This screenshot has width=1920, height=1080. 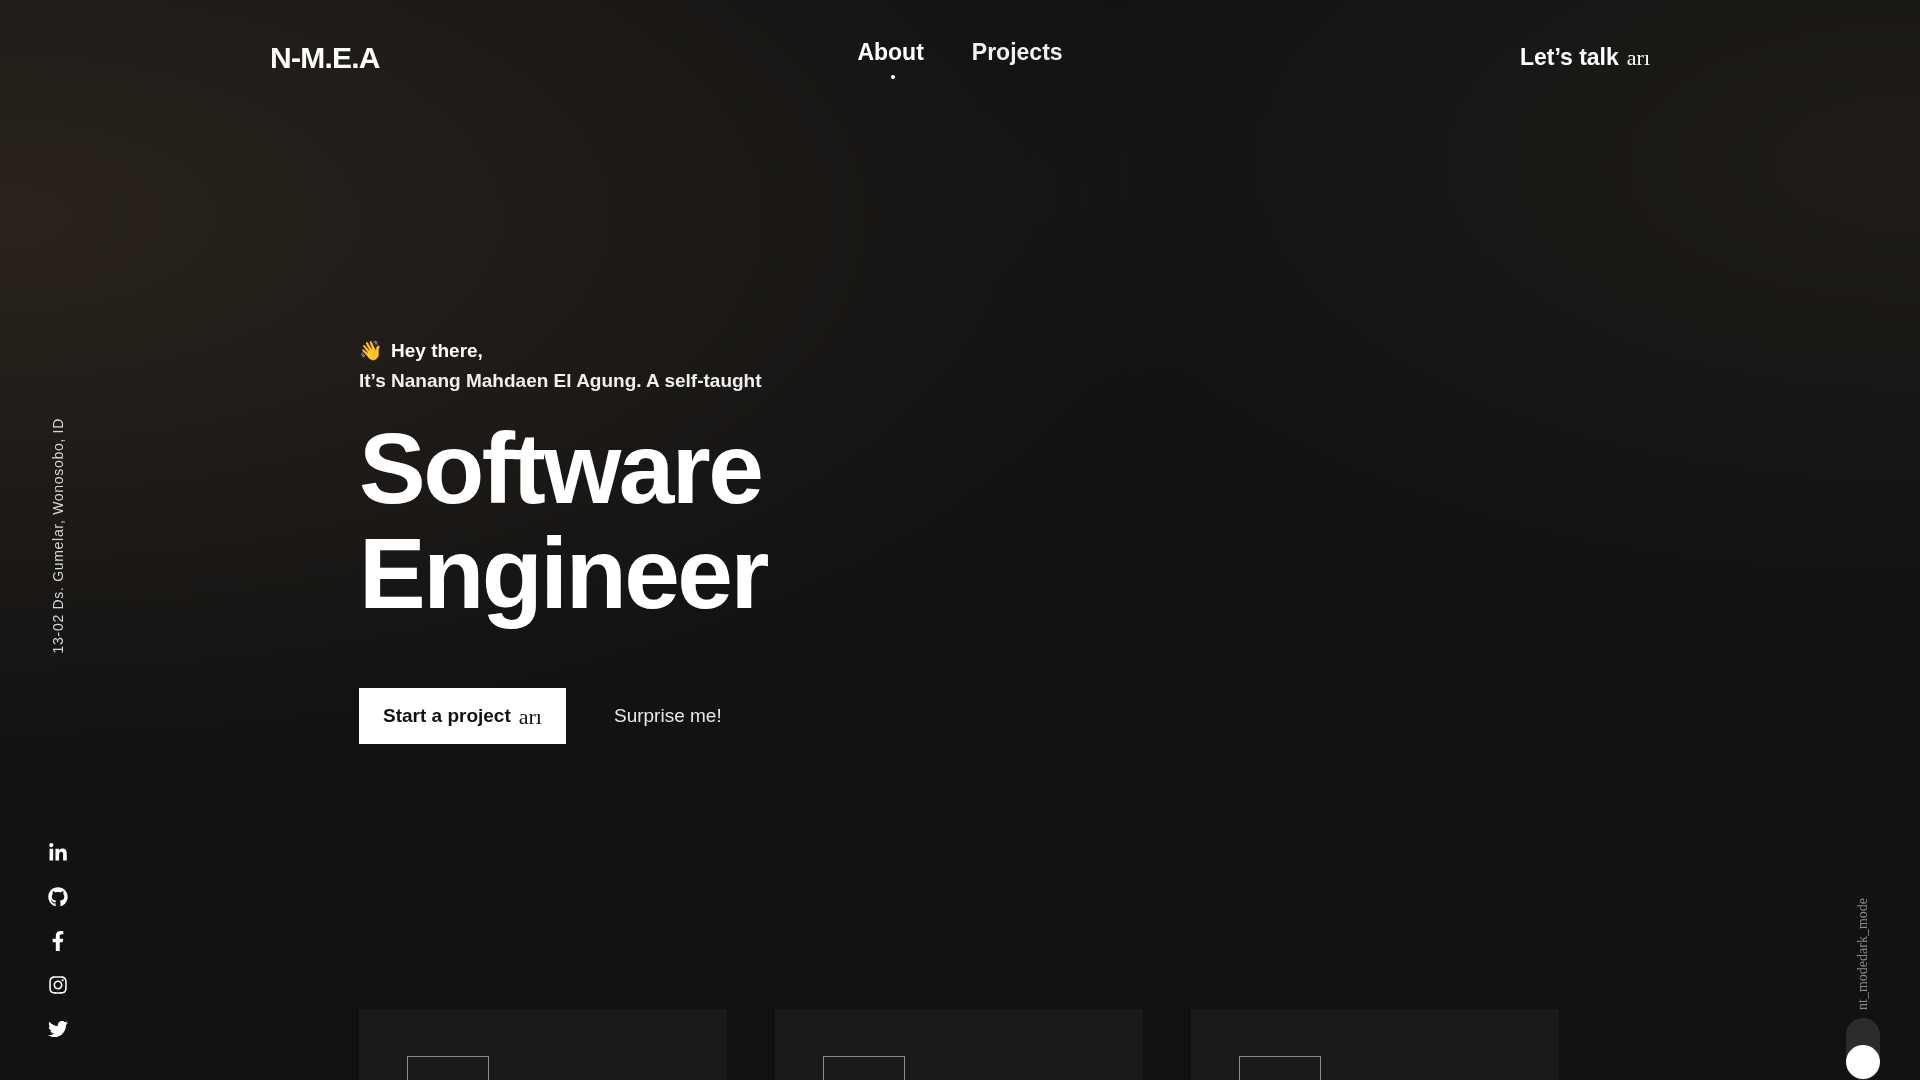 What do you see at coordinates (58, 536) in the screenshot?
I see `address-text: 13-02 Ds. Gumelar, Wonosobo, ID` at bounding box center [58, 536].